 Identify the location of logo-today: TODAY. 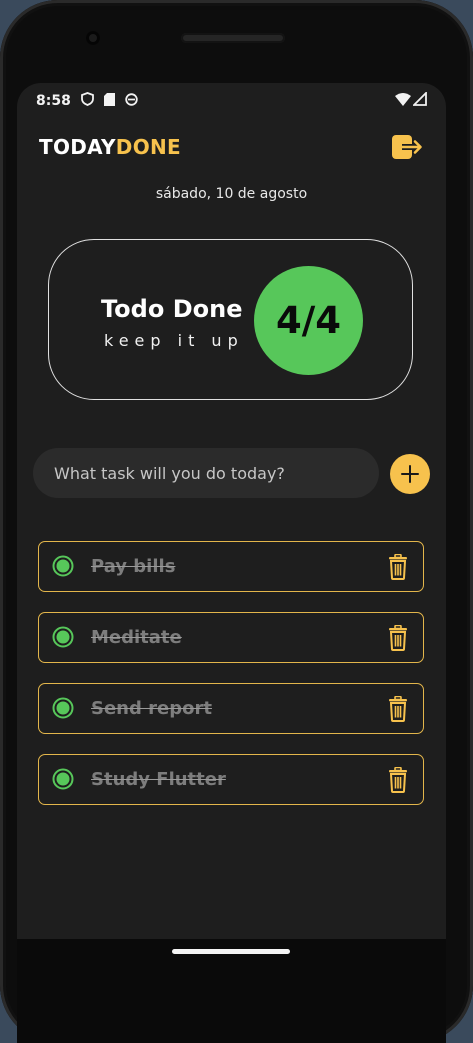
(77, 147).